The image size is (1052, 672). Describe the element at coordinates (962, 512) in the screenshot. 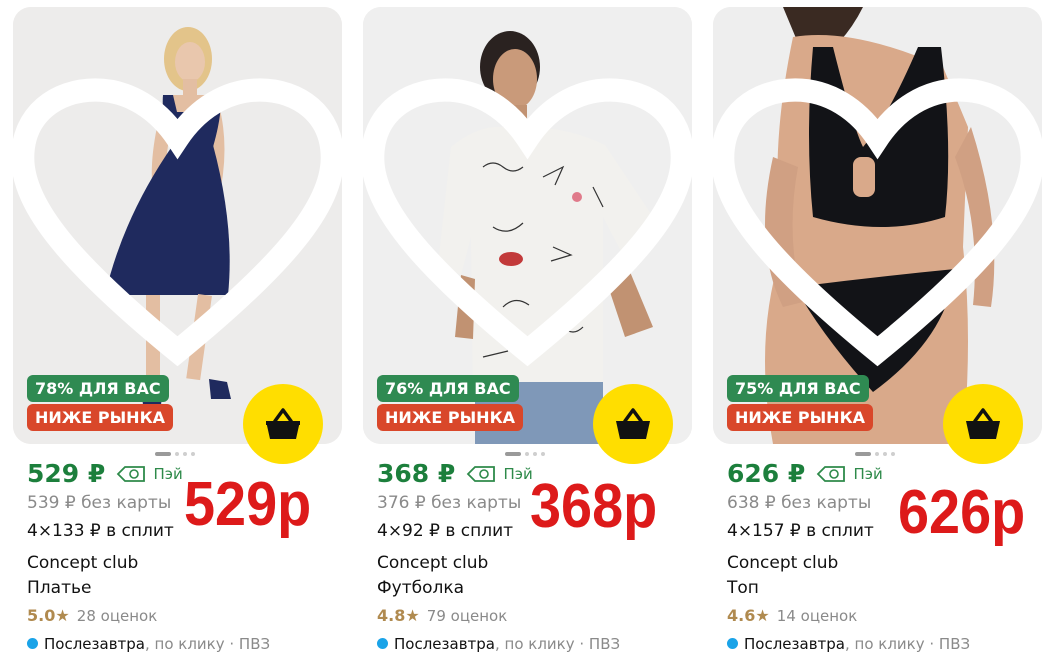

I see `overlay-price: 626р` at that location.